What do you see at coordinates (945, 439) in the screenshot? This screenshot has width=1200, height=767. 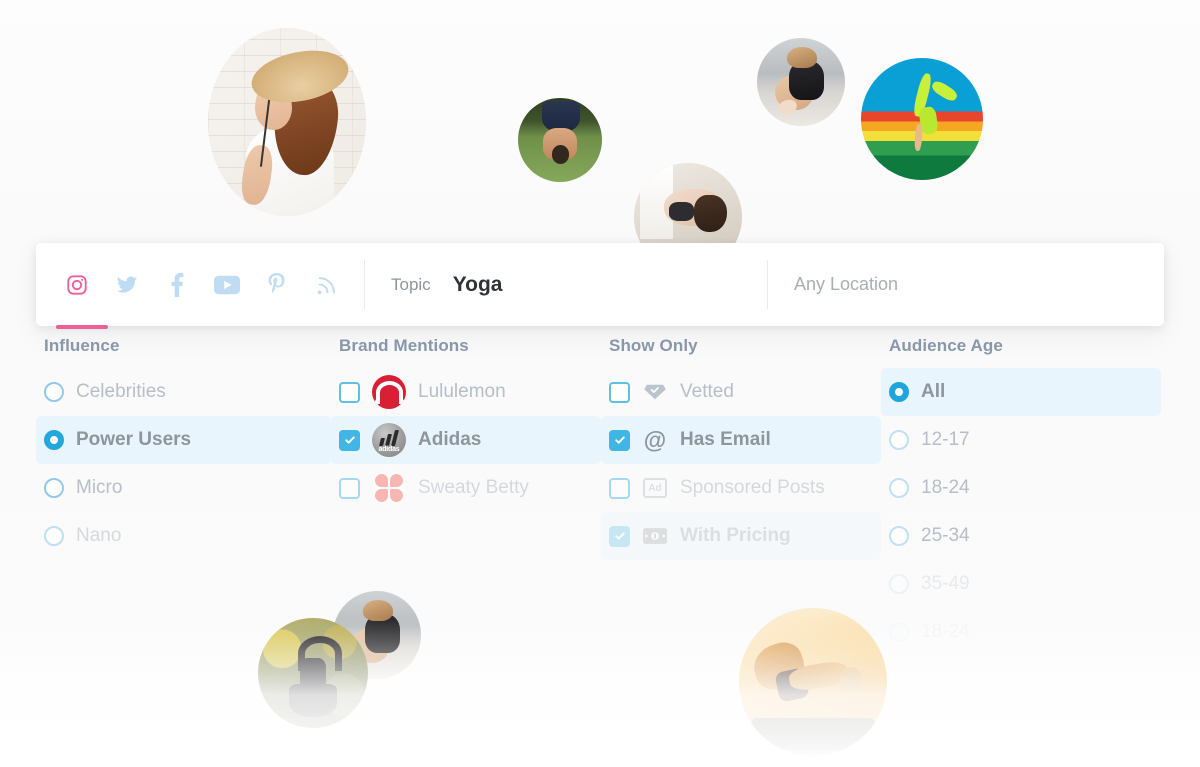 I see `option-label: 12-17` at bounding box center [945, 439].